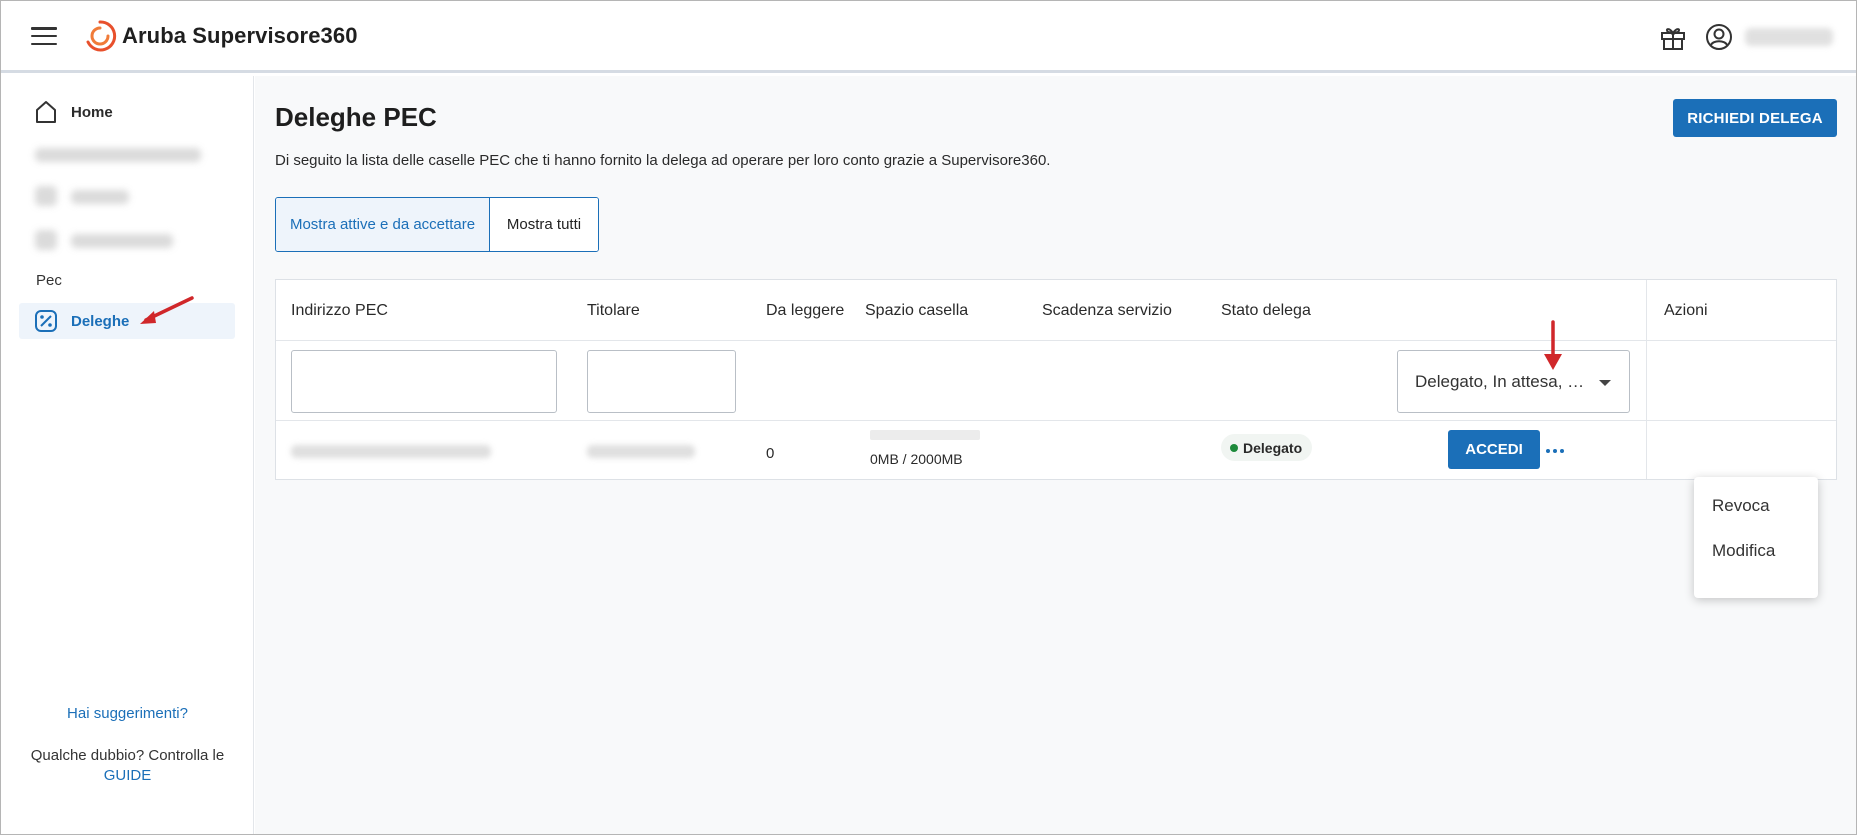 Image resolution: width=1857 pixels, height=835 pixels. What do you see at coordinates (1741, 506) in the screenshot?
I see `menu-item-revoca: Revoca` at bounding box center [1741, 506].